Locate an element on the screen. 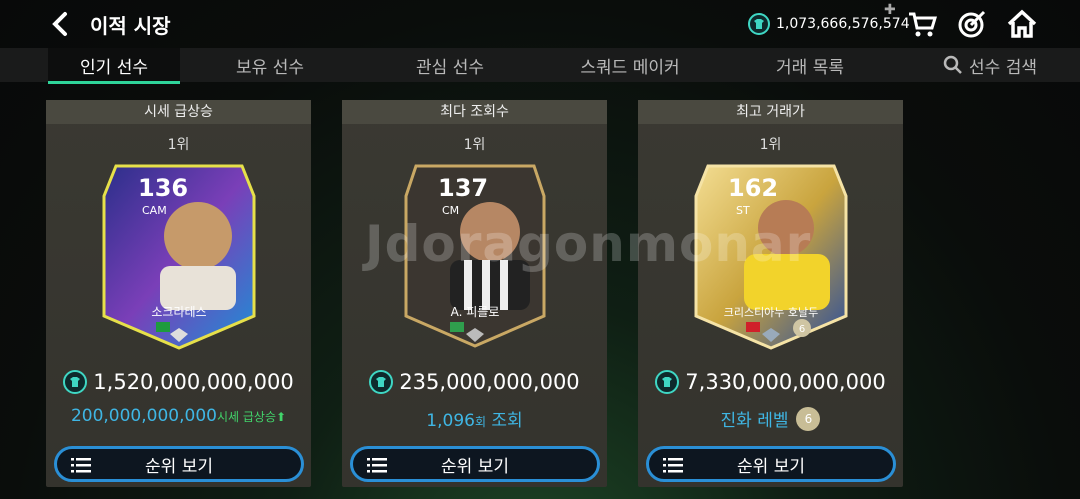 The width and height of the screenshot is (1080, 499). panel-heading: 최다 조회수 is located at coordinates (474, 112).